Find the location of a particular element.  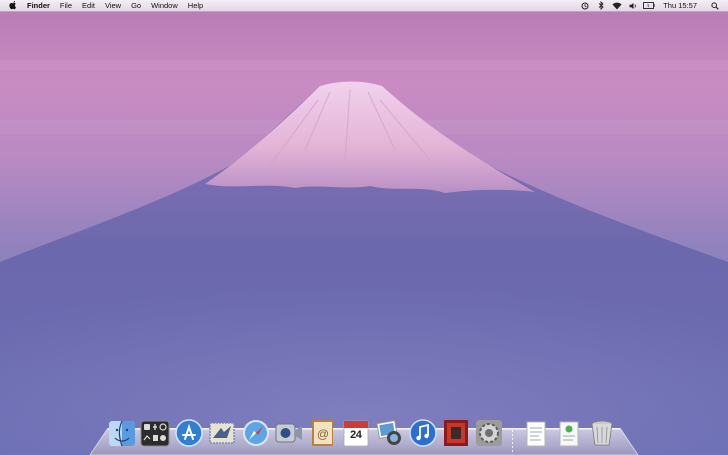

wifi-icon is located at coordinates (617, 5).